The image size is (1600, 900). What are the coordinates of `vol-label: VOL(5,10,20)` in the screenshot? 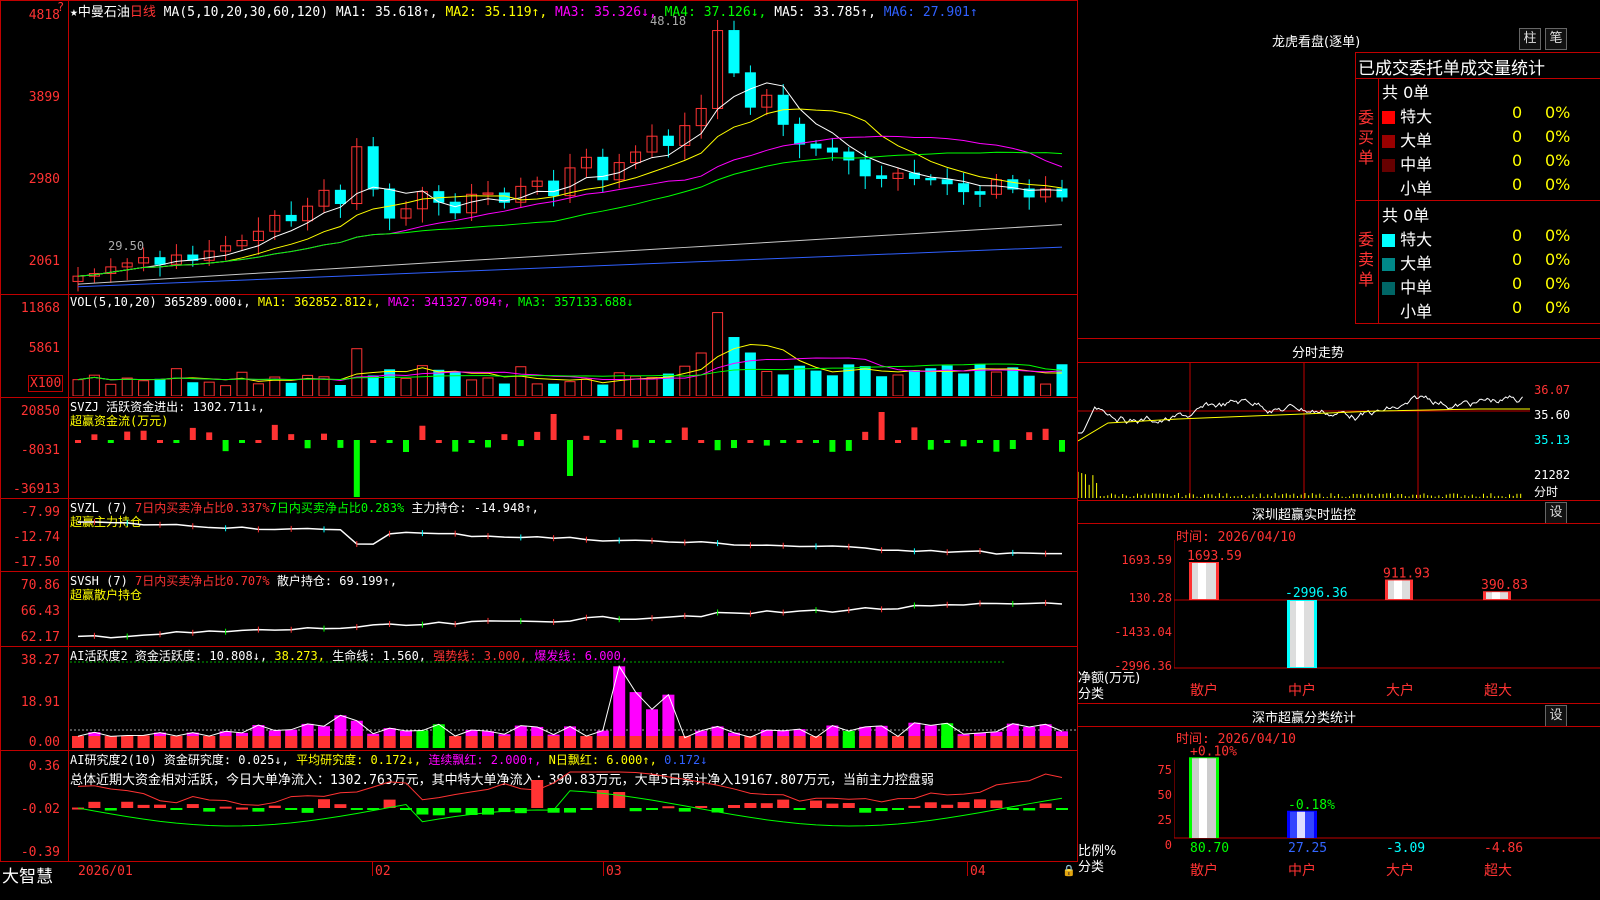 It's located at (113, 302).